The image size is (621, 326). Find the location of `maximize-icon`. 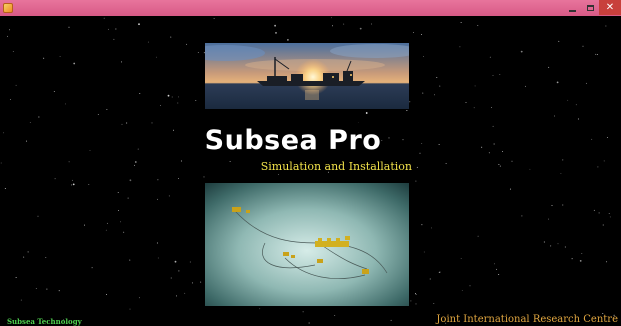

maximize-icon is located at coordinates (590, 7).